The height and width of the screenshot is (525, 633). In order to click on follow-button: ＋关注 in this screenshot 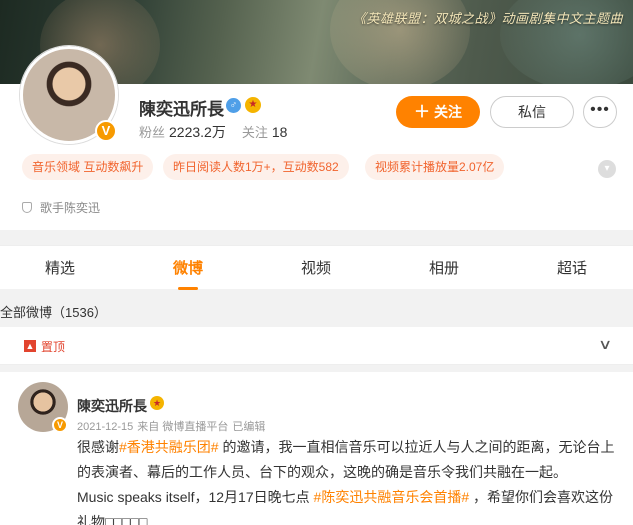, I will do `click(438, 112)`.